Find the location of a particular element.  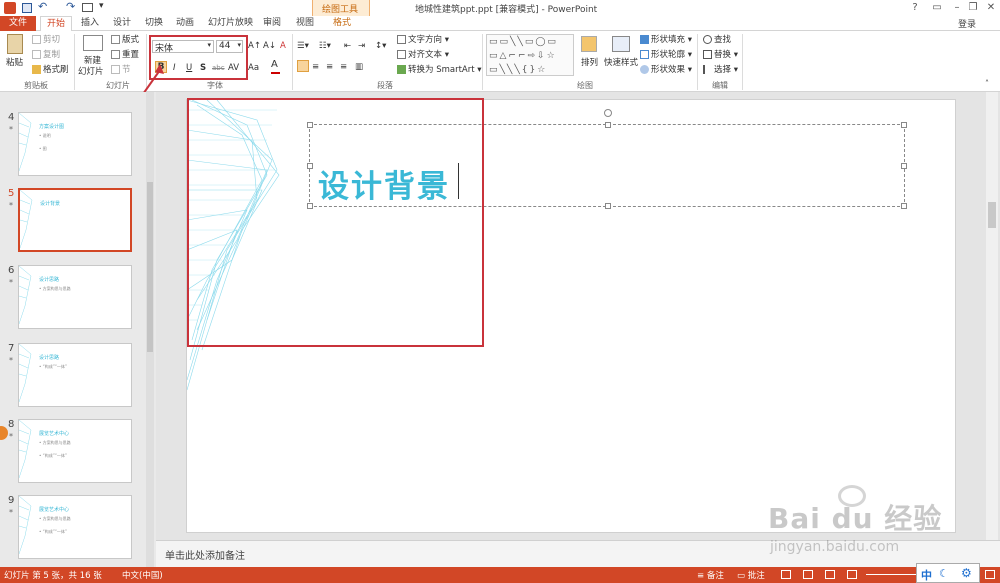

save-icon is located at coordinates (27, 8).